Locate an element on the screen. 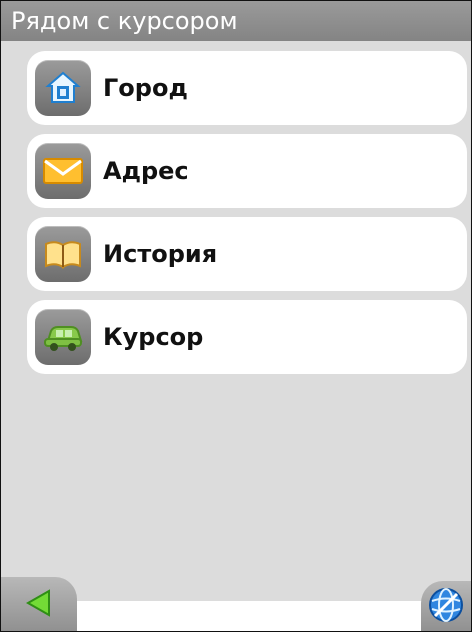  back-arrow-icon is located at coordinates (39, 605).